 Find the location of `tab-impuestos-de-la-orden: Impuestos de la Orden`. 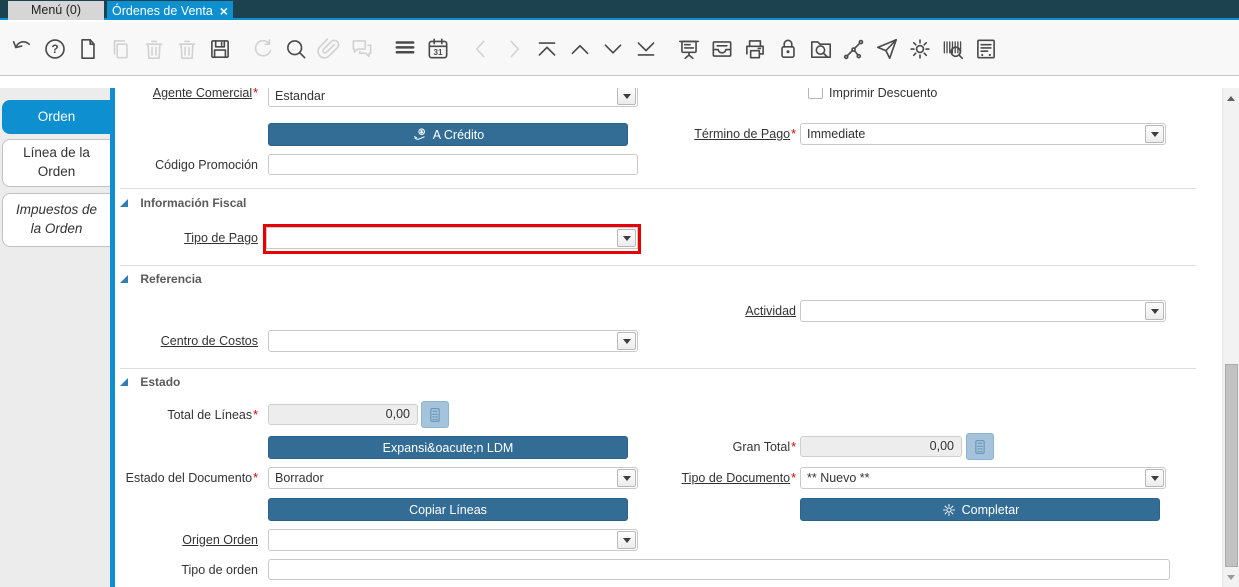

tab-impuestos-de-la-orden: Impuestos de la Orden is located at coordinates (56, 220).